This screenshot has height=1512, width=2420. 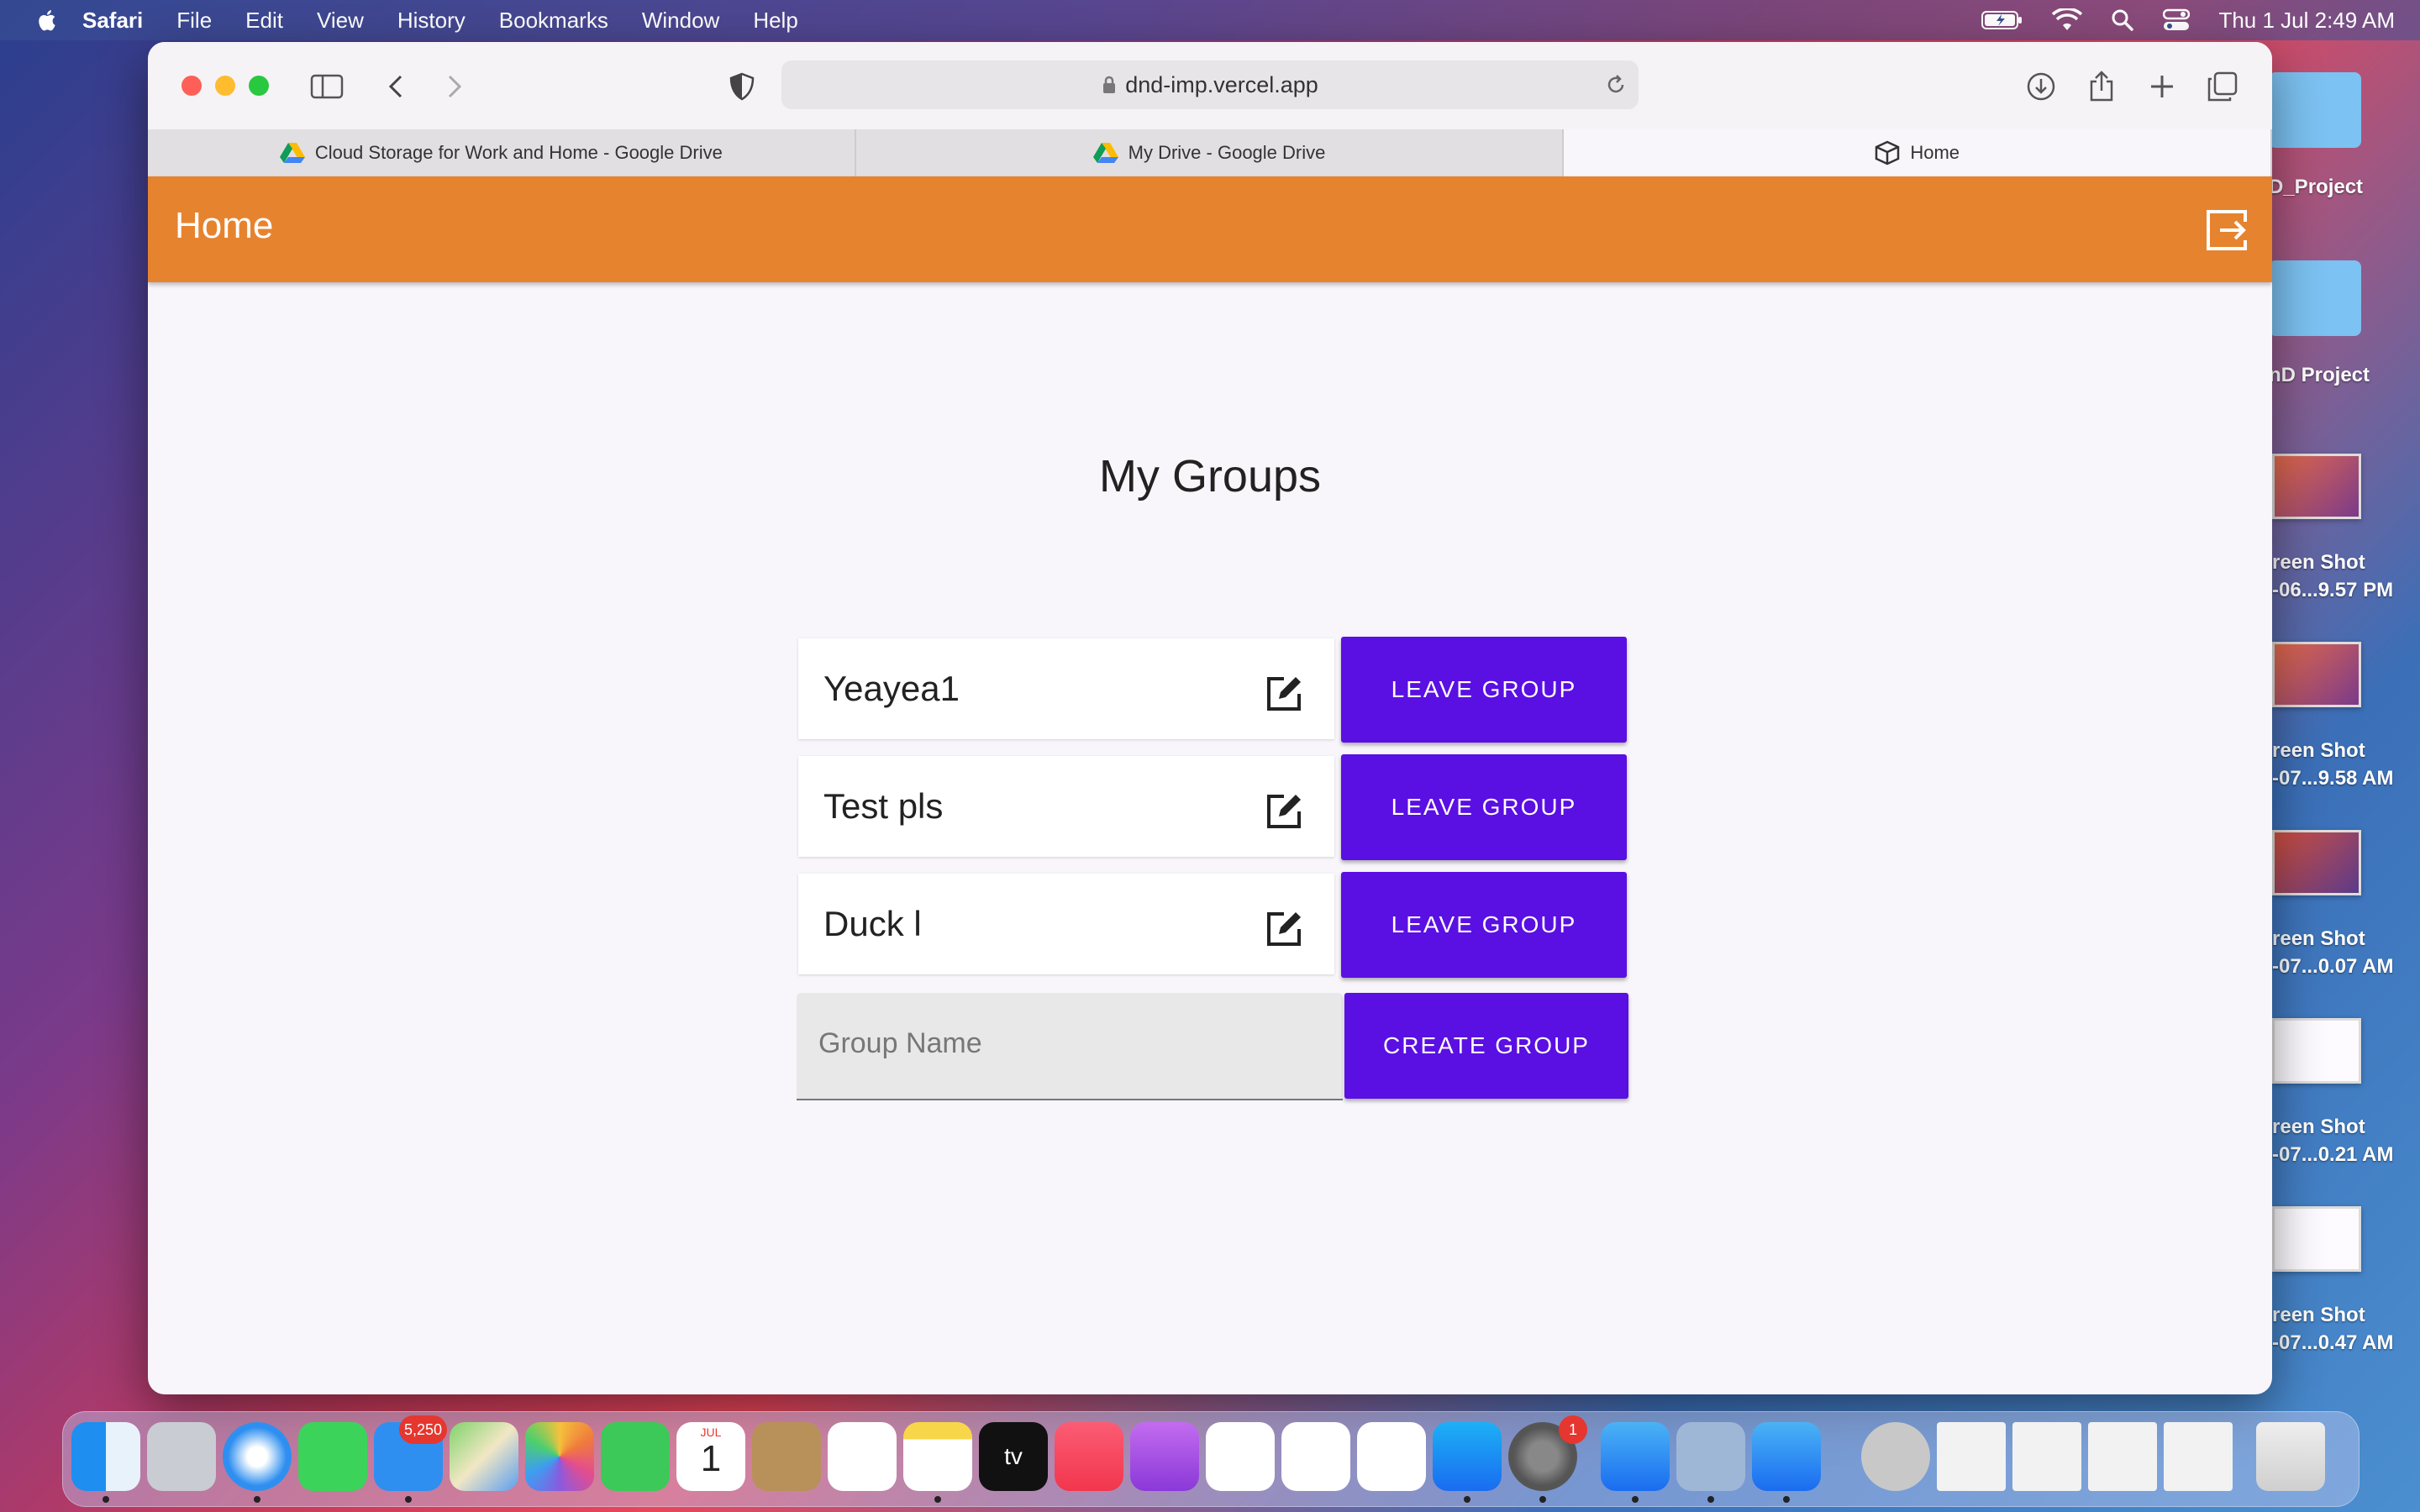 What do you see at coordinates (553, 21) in the screenshot?
I see `menu-bookmarks: Bookmarks` at bounding box center [553, 21].